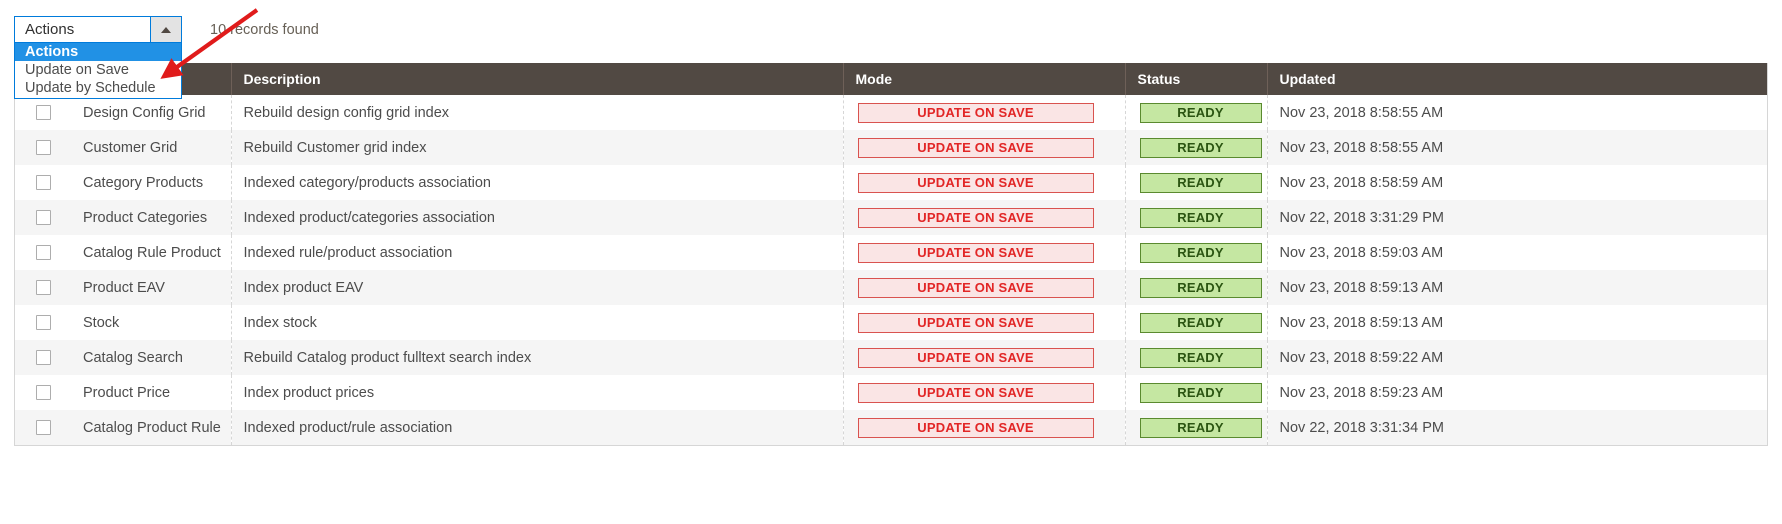 This screenshot has width=1782, height=524. I want to click on cell-description: Indexed product/categories association, so click(537, 217).